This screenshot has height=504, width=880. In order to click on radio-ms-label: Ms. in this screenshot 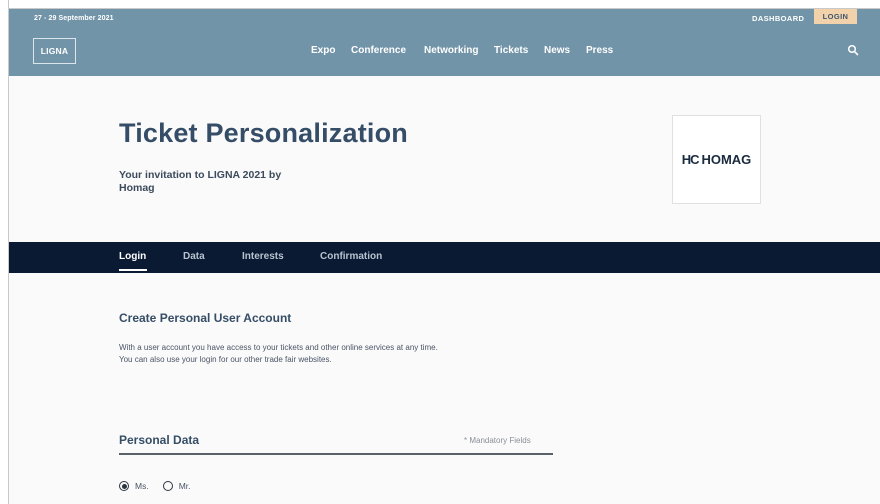, I will do `click(142, 486)`.